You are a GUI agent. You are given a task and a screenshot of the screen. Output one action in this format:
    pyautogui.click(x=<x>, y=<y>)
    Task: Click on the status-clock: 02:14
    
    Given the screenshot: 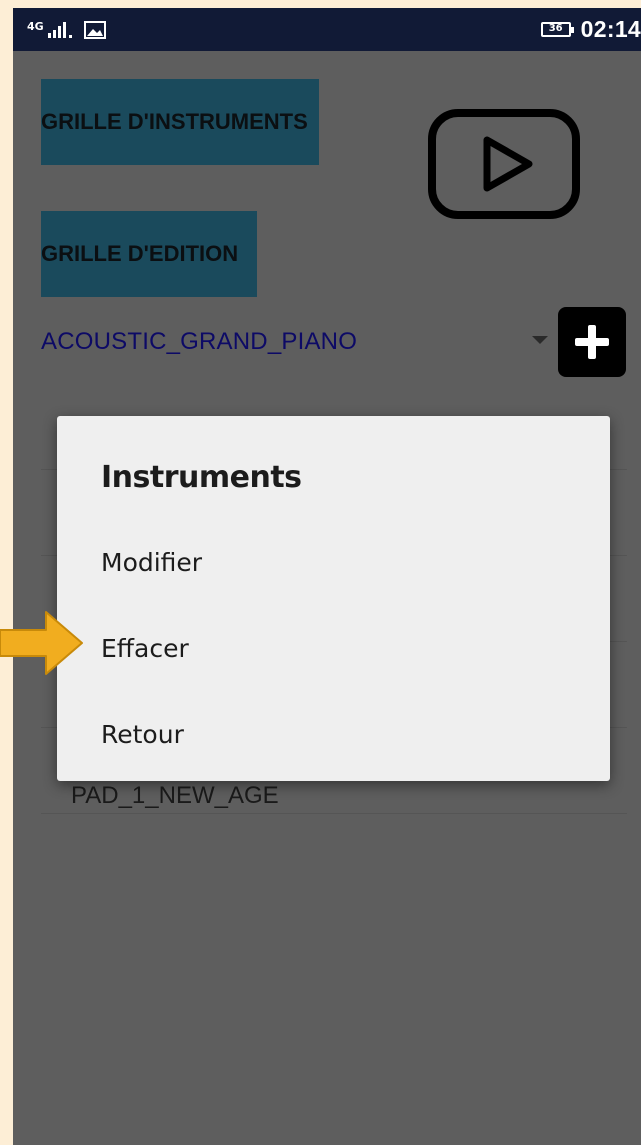 What is the action you would take?
    pyautogui.click(x=610, y=28)
    